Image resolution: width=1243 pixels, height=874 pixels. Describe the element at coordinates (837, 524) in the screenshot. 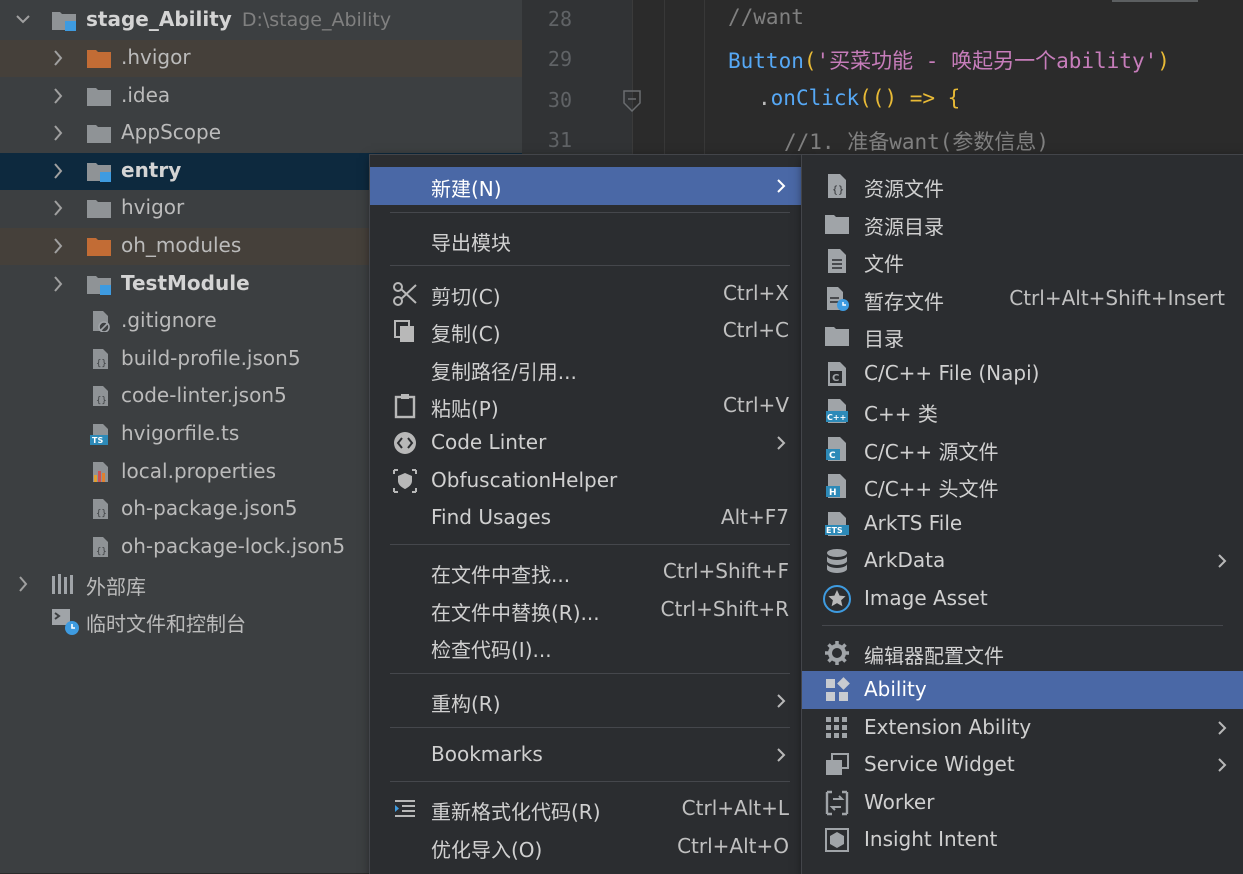

I see `arkts-file-icon: ETS` at that location.